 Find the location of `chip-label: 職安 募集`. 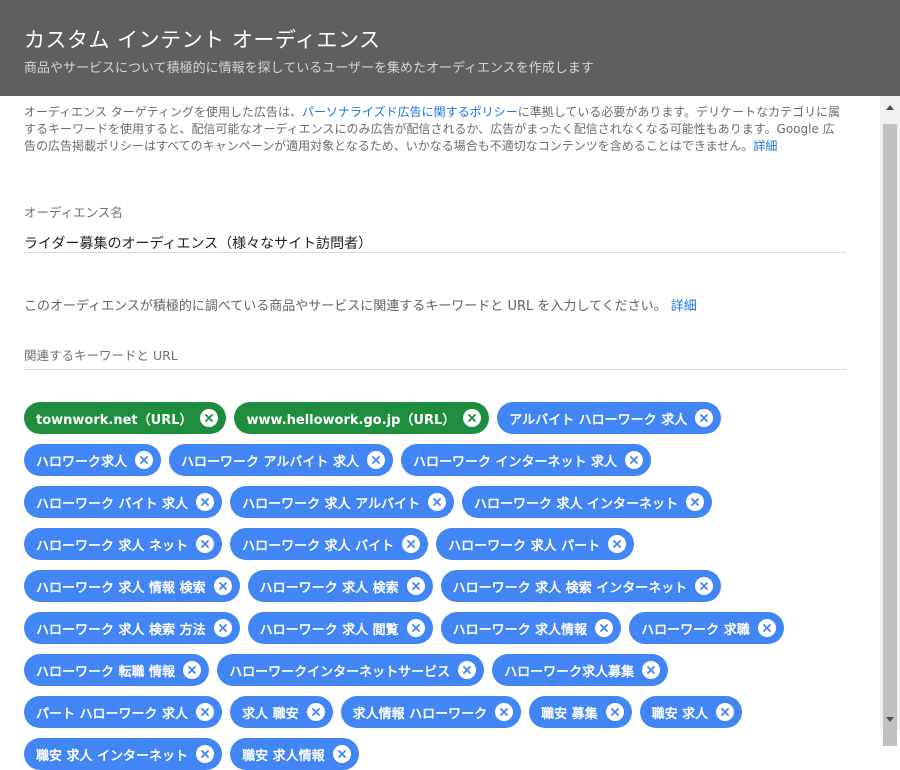

chip-label: 職安 募集 is located at coordinates (569, 714).